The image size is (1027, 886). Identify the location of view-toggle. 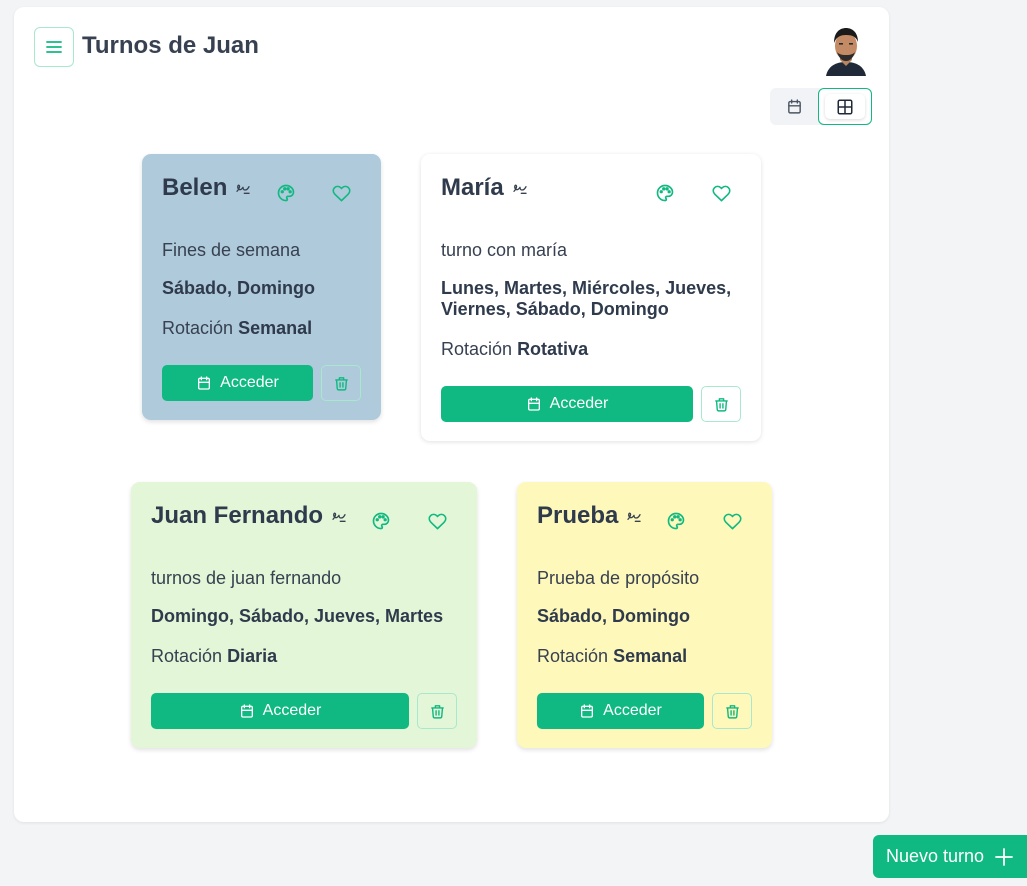
(821, 106).